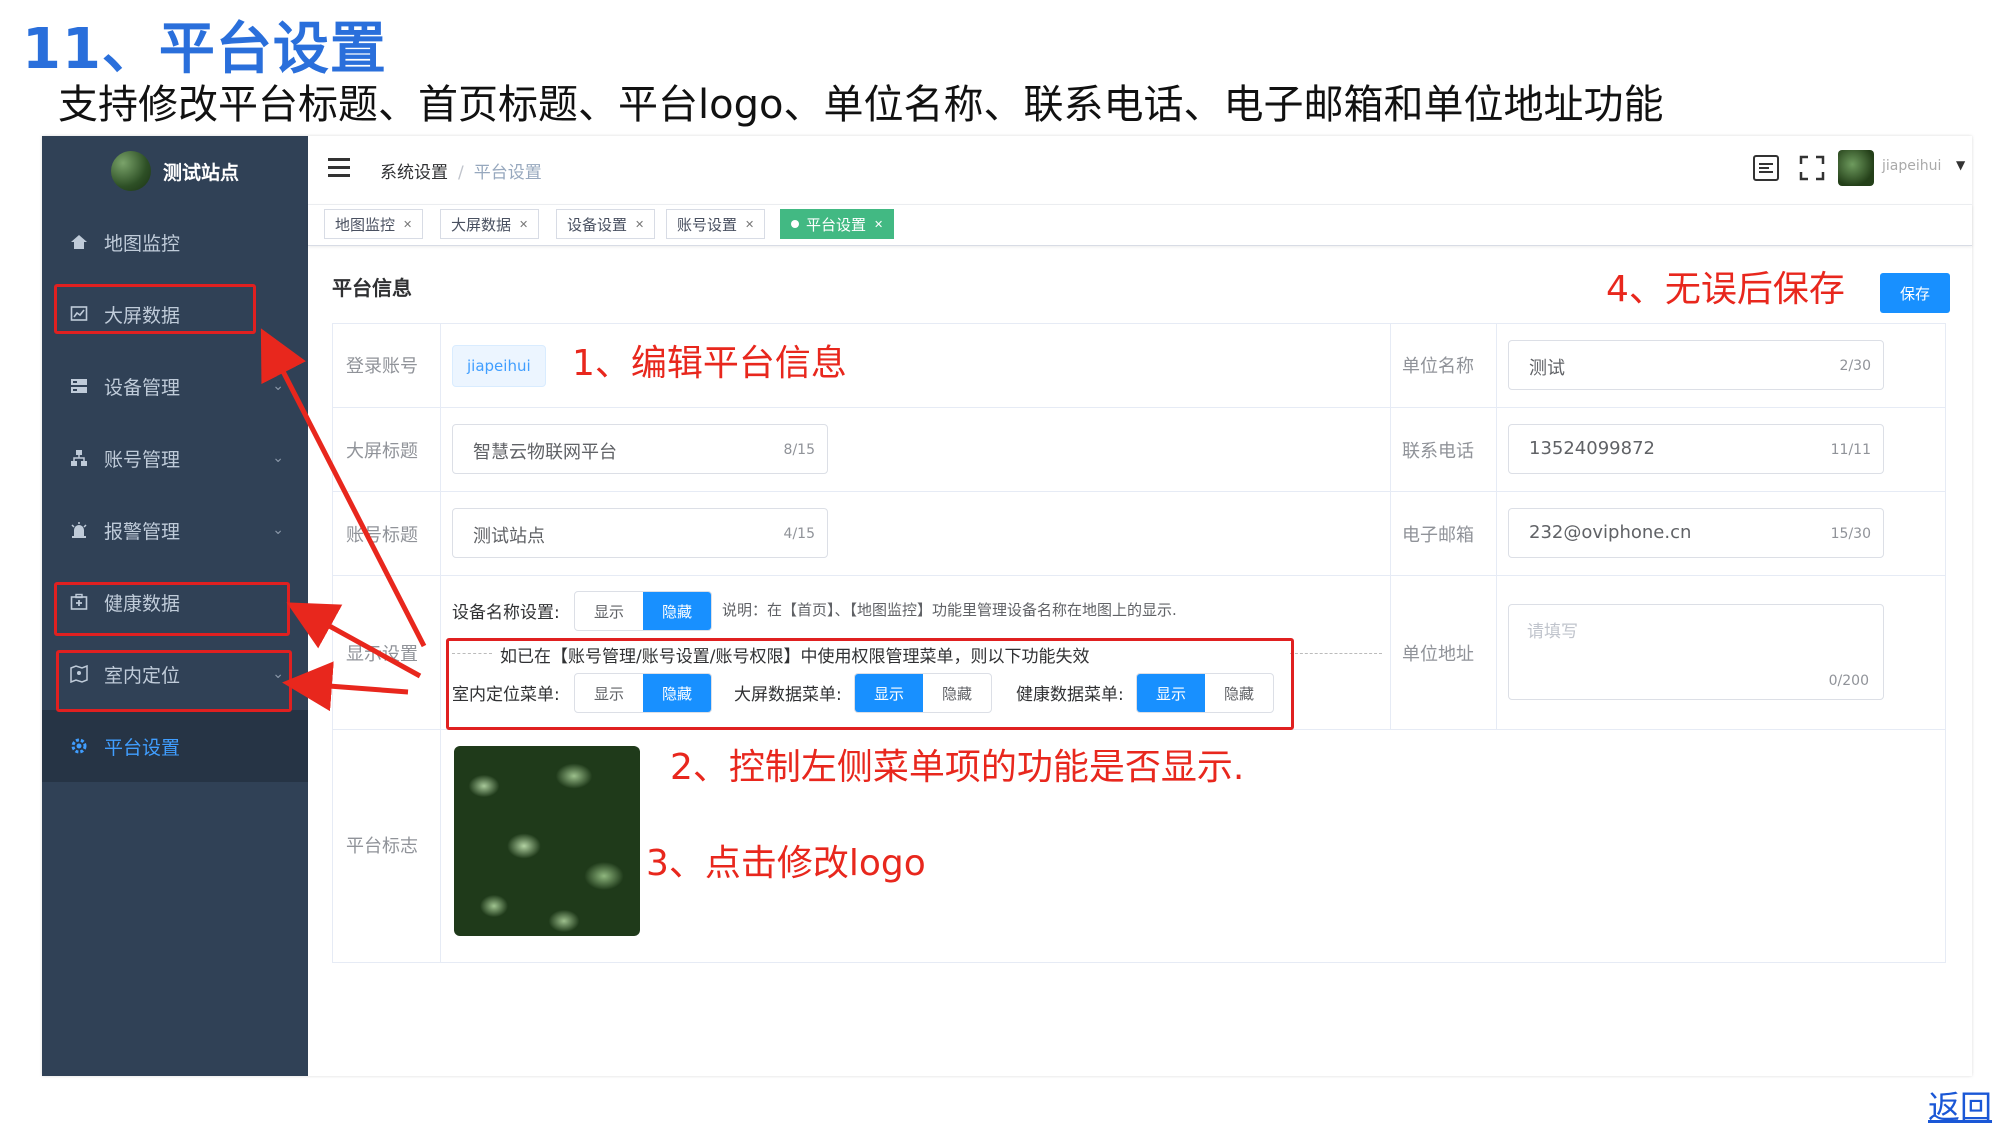  What do you see at coordinates (1855, 366) in the screenshot?
I see `unit-name-count: 2/30` at bounding box center [1855, 366].